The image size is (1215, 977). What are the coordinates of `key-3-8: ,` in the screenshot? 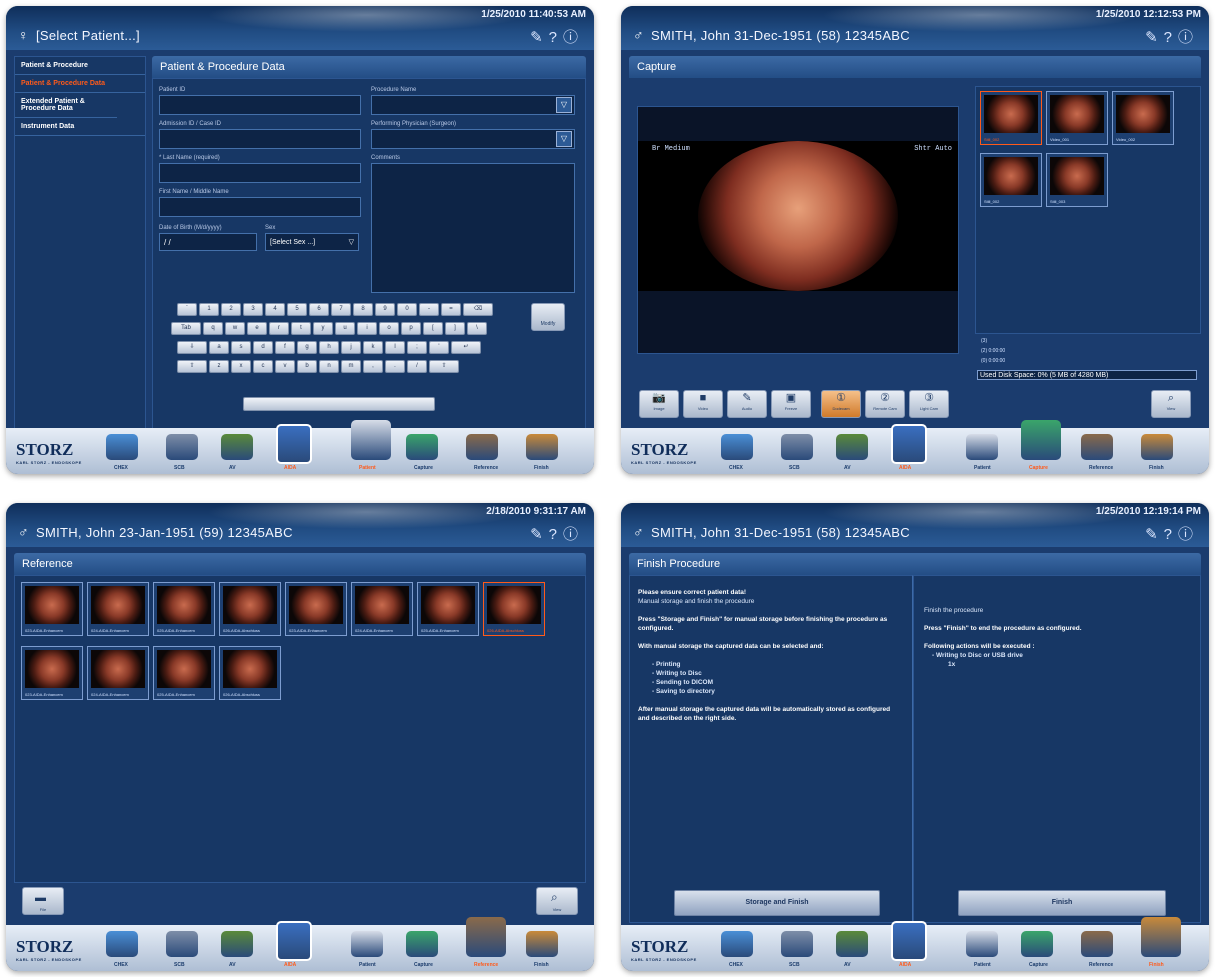 It's located at (373, 366).